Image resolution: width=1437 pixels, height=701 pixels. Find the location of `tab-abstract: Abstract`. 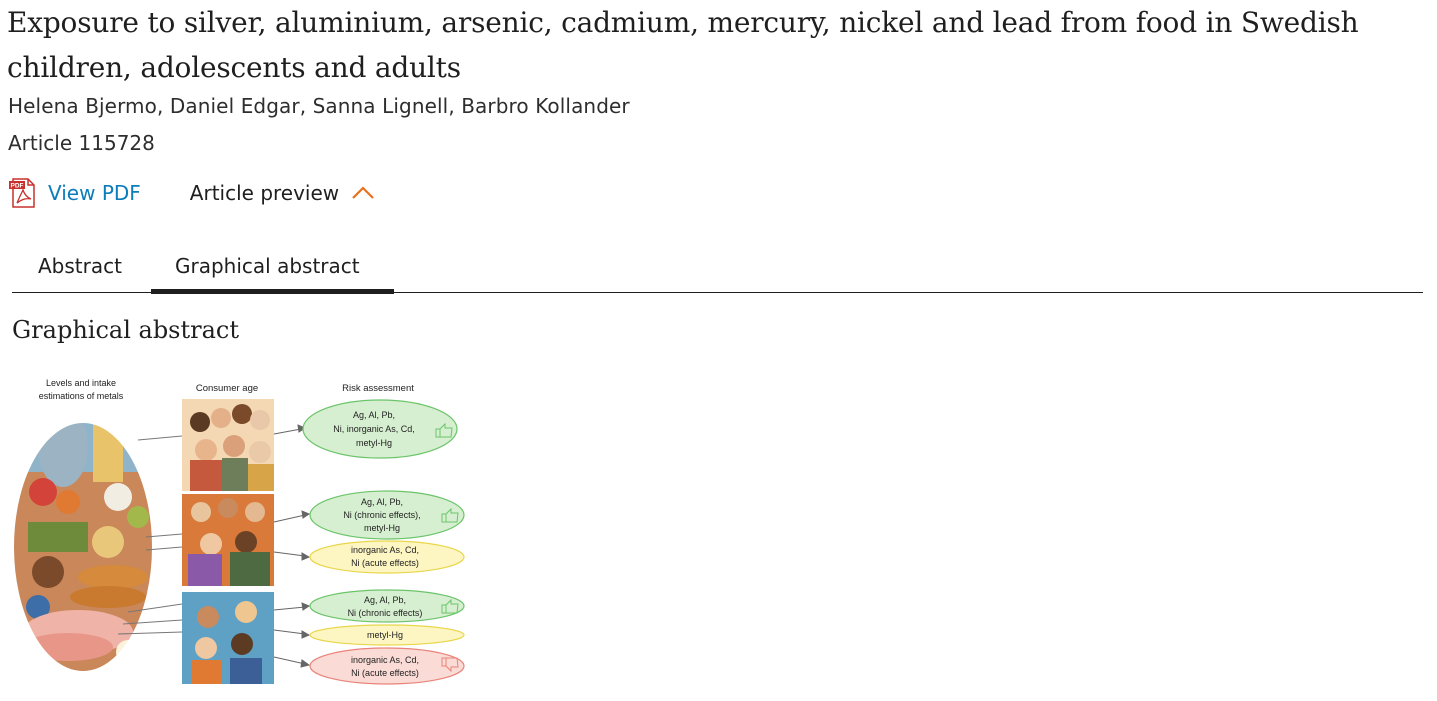

tab-abstract: Abstract is located at coordinates (80, 266).